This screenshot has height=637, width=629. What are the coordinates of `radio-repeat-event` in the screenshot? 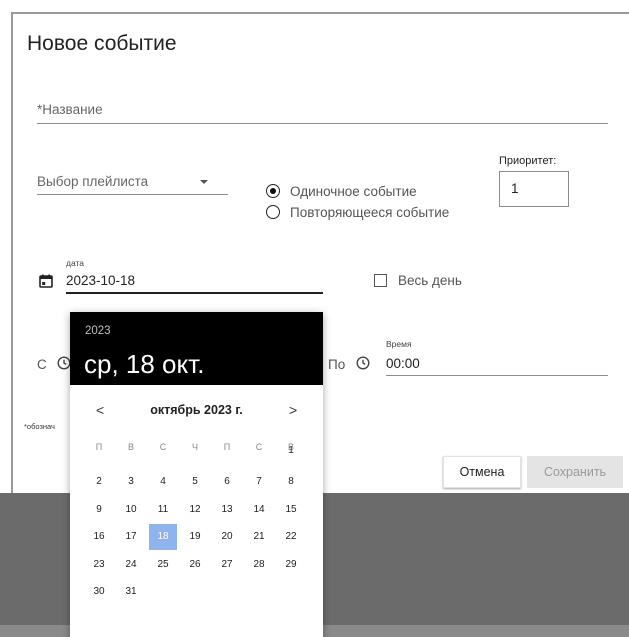 It's located at (273, 212).